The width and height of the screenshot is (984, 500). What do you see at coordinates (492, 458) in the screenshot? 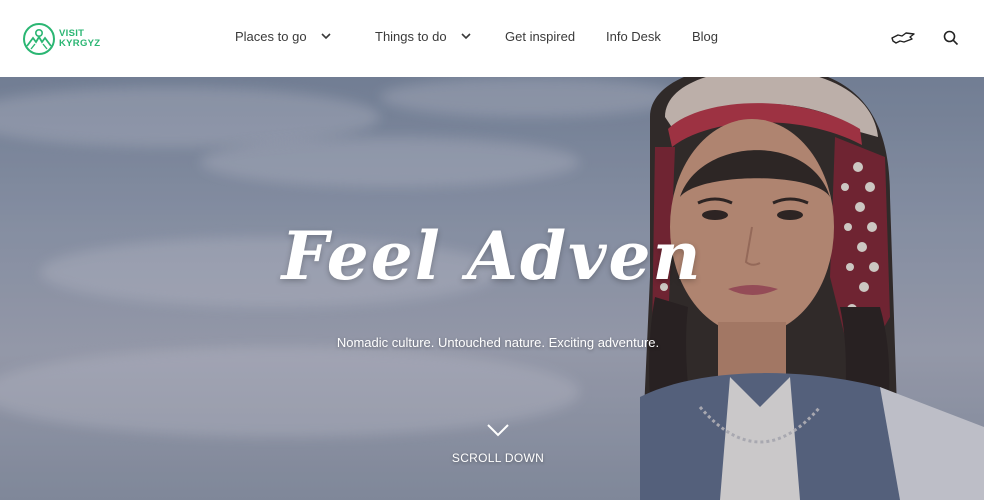
I see `scroll-down-link: SCROLL DOWN` at bounding box center [492, 458].